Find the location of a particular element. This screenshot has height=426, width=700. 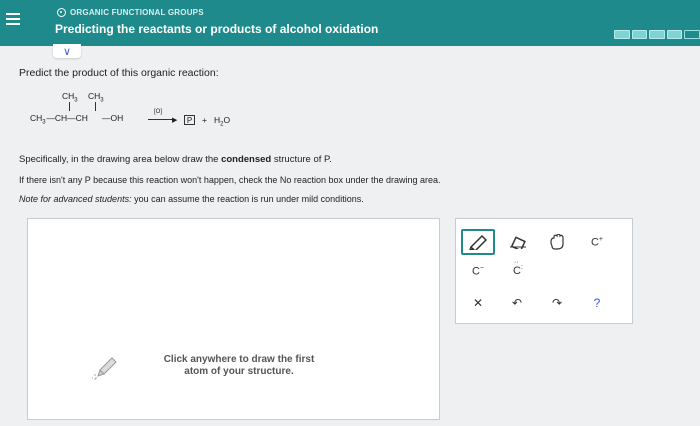

undo-icon: ↶ is located at coordinates (517, 303).